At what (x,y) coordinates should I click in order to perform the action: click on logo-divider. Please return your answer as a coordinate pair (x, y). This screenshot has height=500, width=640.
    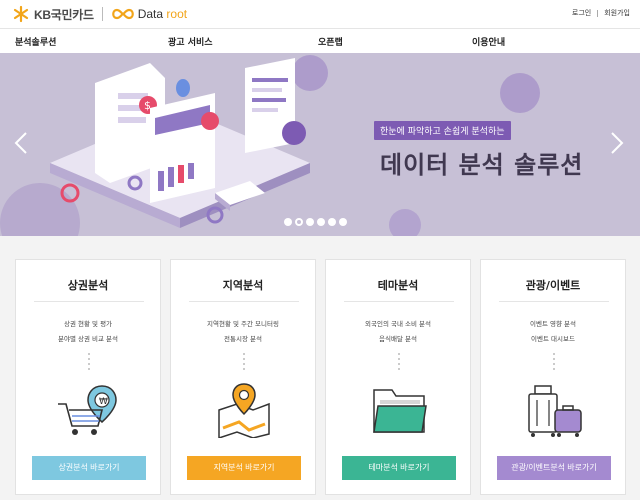
    Looking at the image, I should click on (102, 14).